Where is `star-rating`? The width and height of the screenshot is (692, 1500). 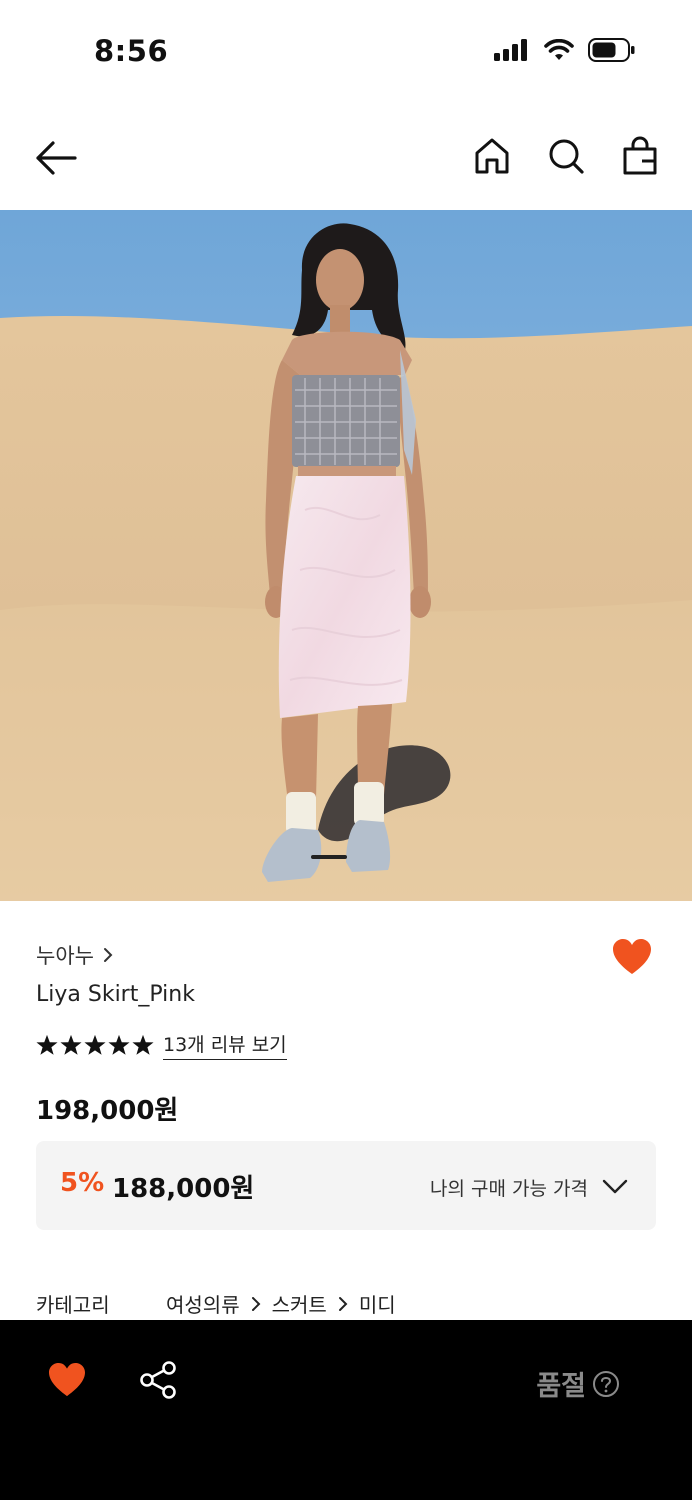
star-rating is located at coordinates (95, 1045).